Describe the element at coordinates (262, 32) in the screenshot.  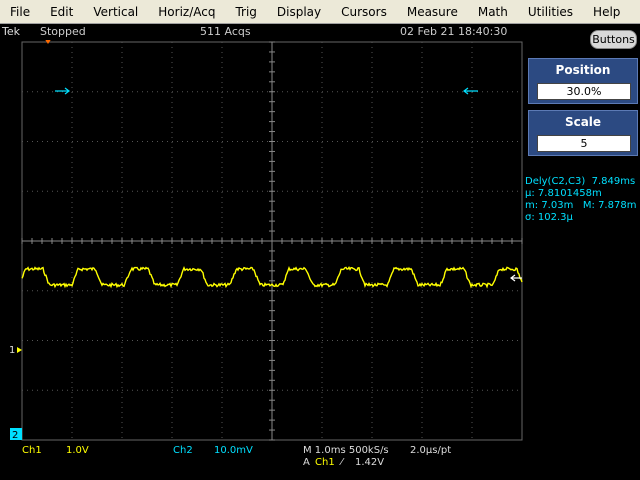
I see `status-bar: Tek Stopped 511 Acqs 02 Feb 21 18:40:30` at that location.